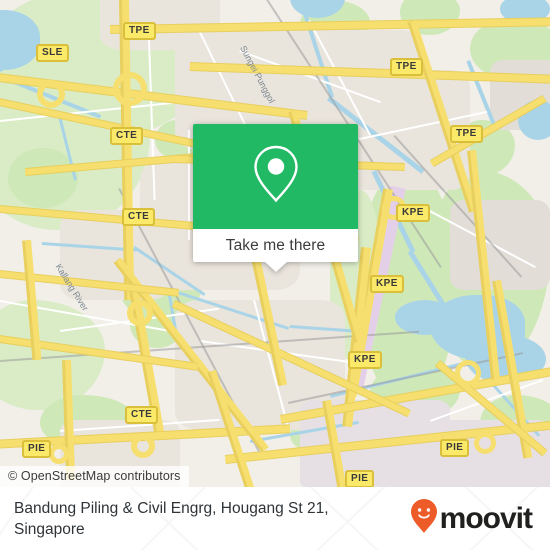 This screenshot has height=550, width=550. I want to click on moovit-brand: moovit, so click(471, 518).